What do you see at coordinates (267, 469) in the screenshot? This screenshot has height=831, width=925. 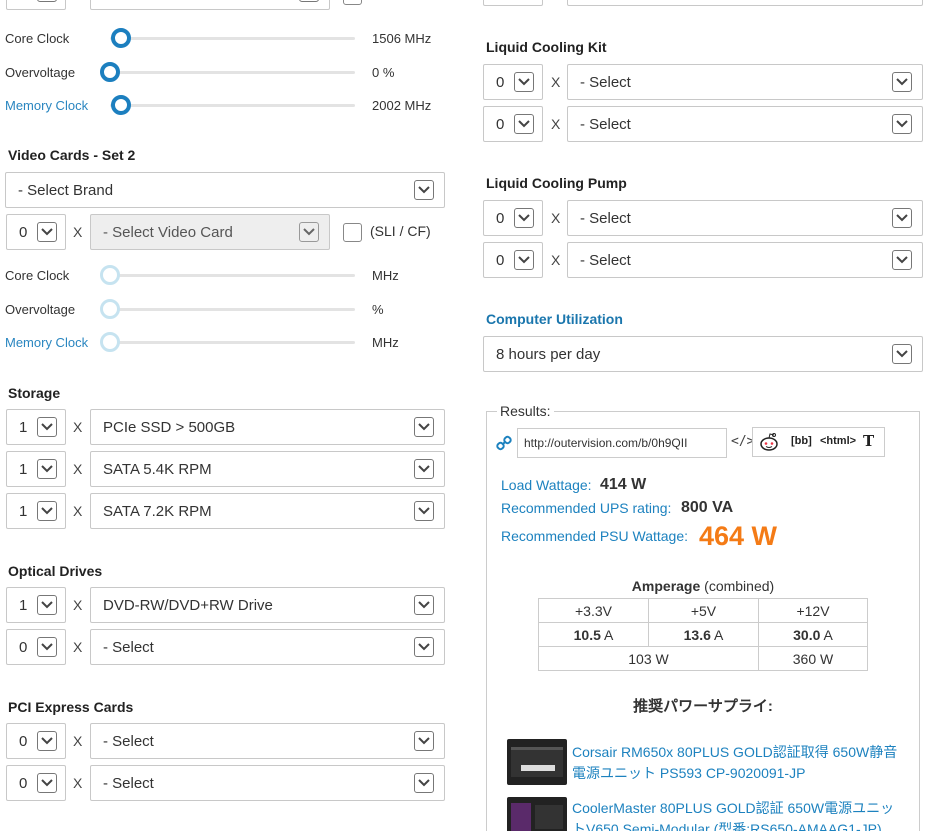 I see `storage-item-select-2: SATA 5.4K RPM` at bounding box center [267, 469].